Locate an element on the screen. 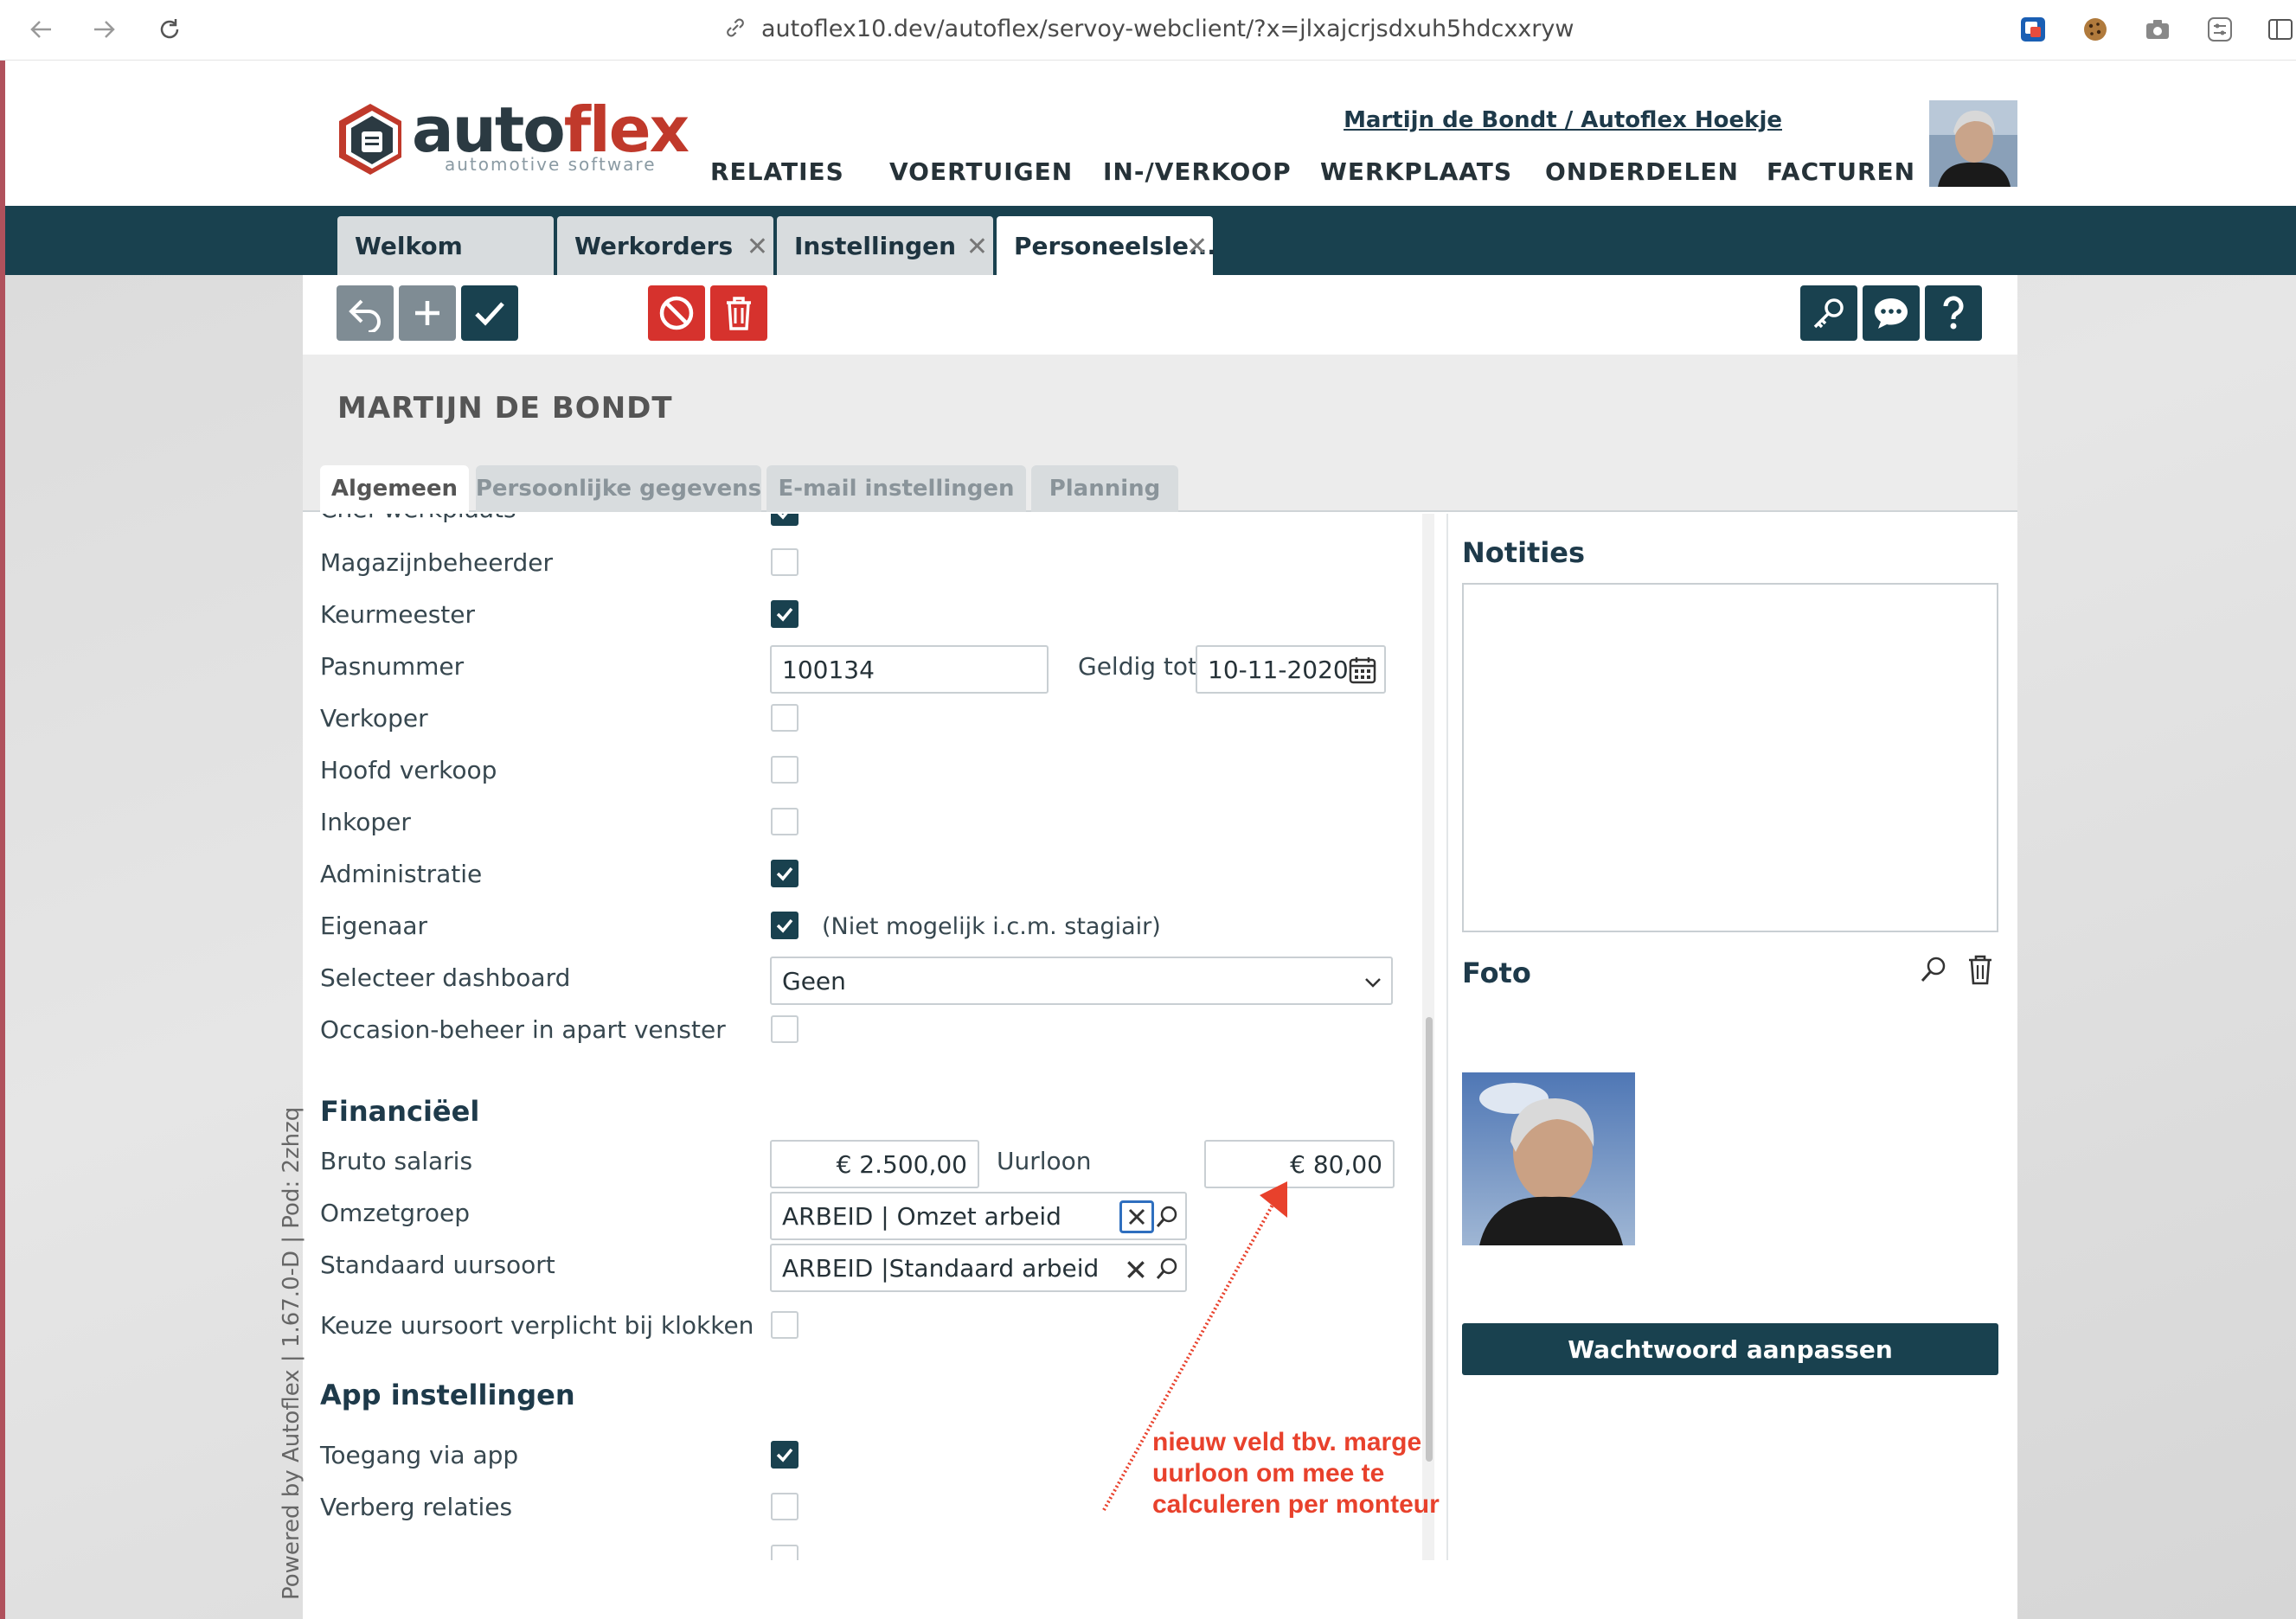  dashboard-select: Geen is located at coordinates (1082, 981).